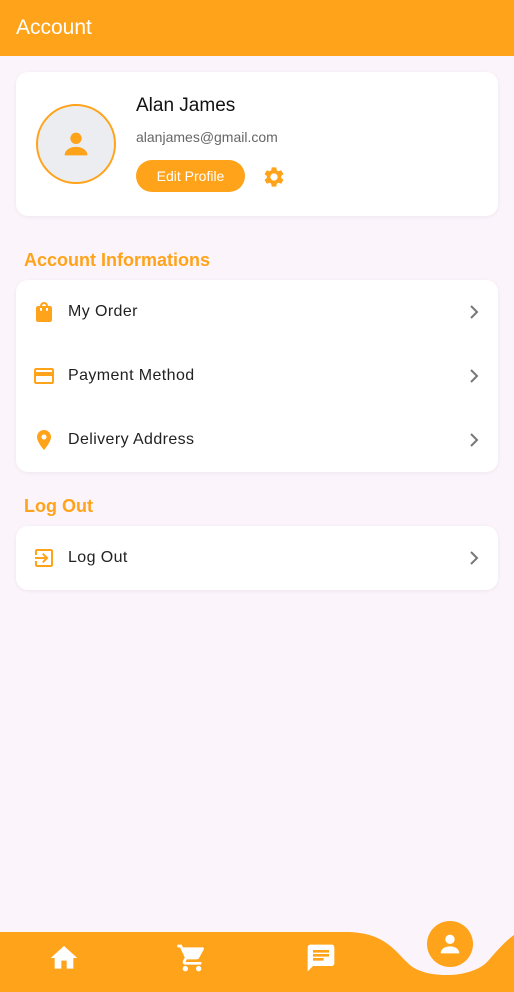  Describe the element at coordinates (64, 958) in the screenshot. I see `home-icon` at that location.